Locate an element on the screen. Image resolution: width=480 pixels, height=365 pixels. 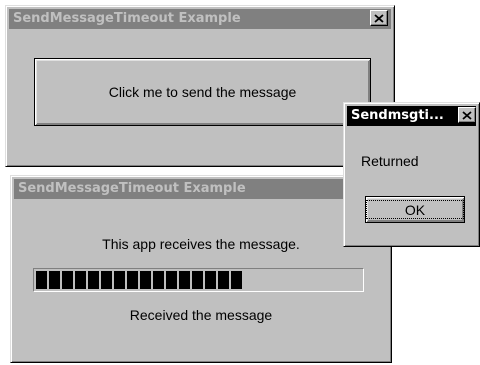
send-message-button: Click me to send the message is located at coordinates (202, 92).